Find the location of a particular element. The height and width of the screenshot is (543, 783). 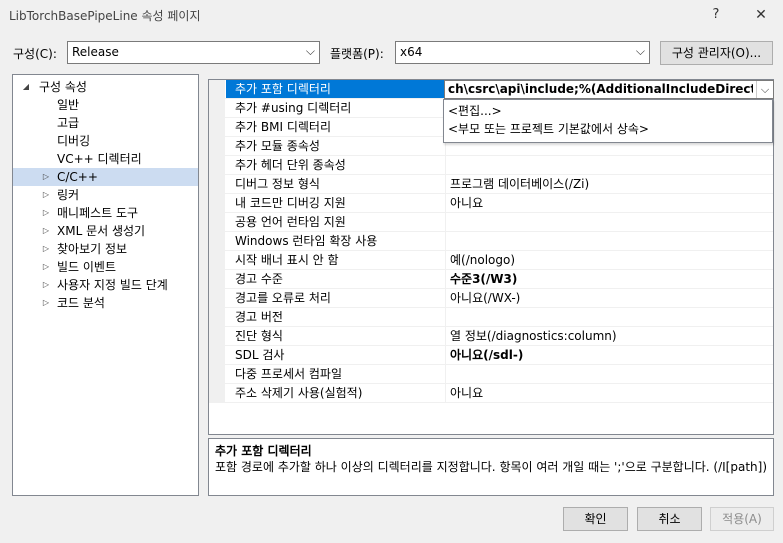

property-value: 아니요(/WX-) is located at coordinates (608, 298).